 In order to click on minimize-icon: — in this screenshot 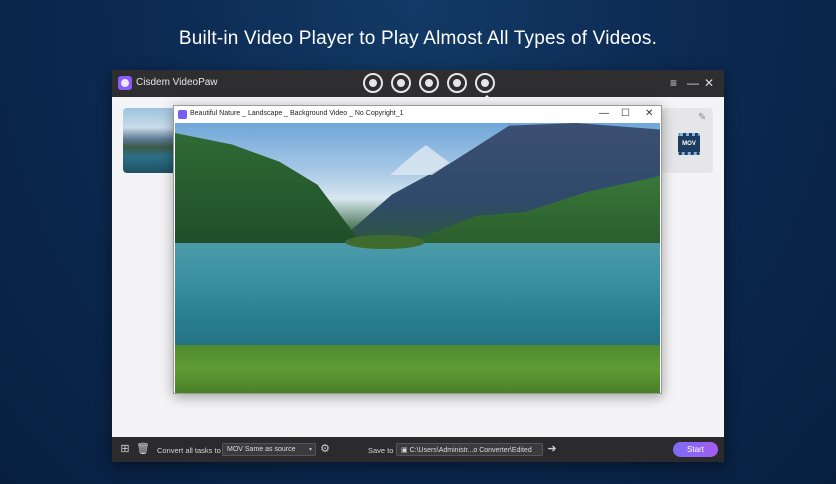, I will do `click(693, 83)`.